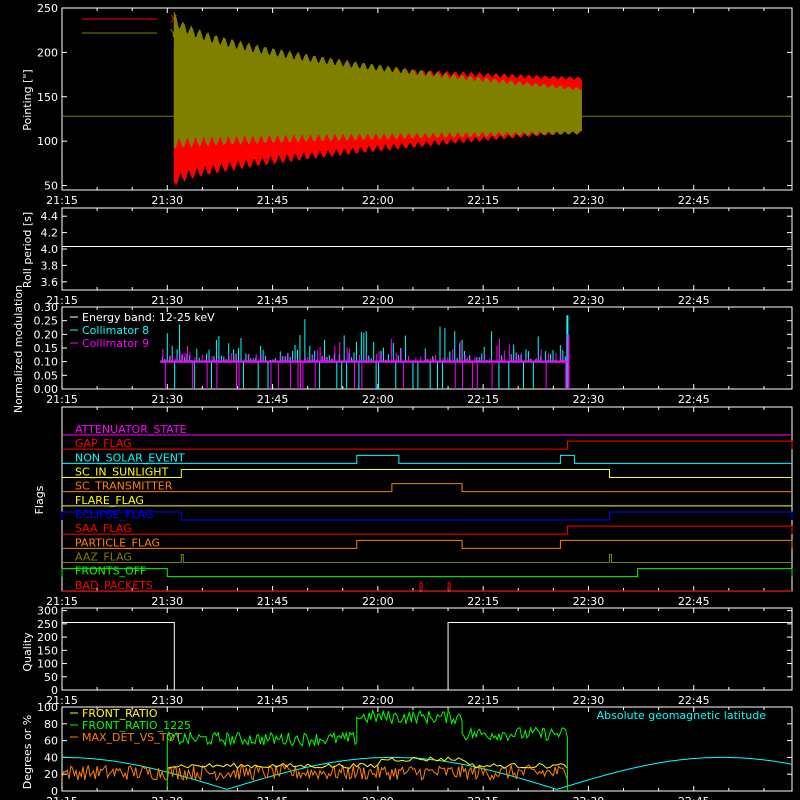  What do you see at coordinates (39, 499) in the screenshot?
I see `flags-ylabel: Flags` at bounding box center [39, 499].